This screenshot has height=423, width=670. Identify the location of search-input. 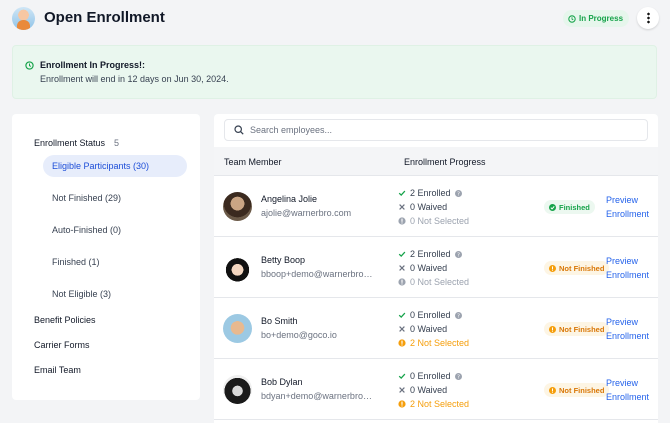
(440, 130).